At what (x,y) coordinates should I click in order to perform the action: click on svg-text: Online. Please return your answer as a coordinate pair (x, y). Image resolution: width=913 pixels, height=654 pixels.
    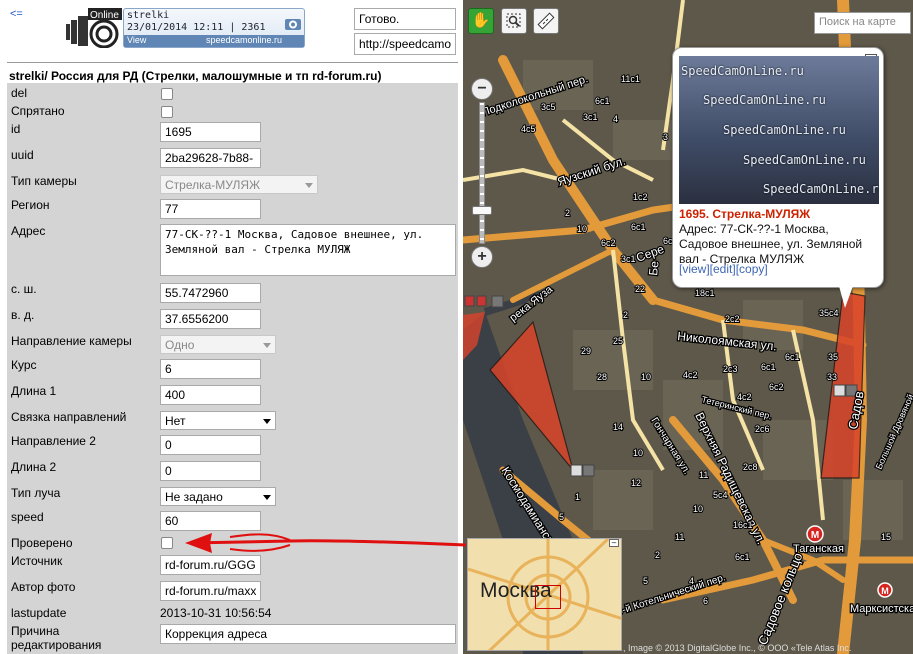
    Looking at the image, I should click on (104, 15).